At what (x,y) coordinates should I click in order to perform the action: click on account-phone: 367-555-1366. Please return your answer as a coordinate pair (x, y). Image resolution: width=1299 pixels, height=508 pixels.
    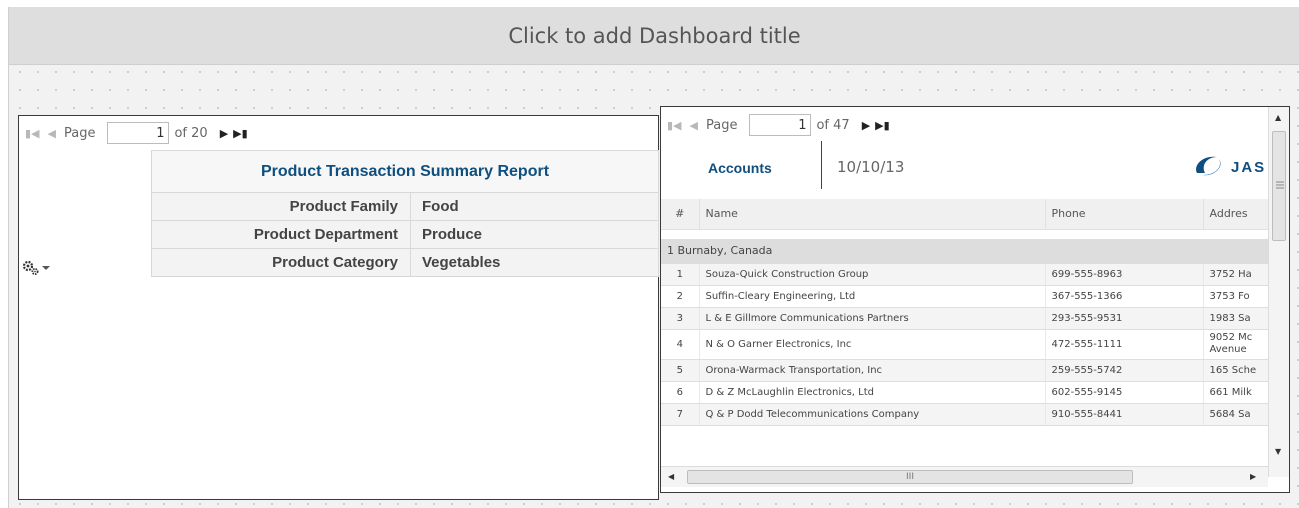
    Looking at the image, I should click on (1124, 296).